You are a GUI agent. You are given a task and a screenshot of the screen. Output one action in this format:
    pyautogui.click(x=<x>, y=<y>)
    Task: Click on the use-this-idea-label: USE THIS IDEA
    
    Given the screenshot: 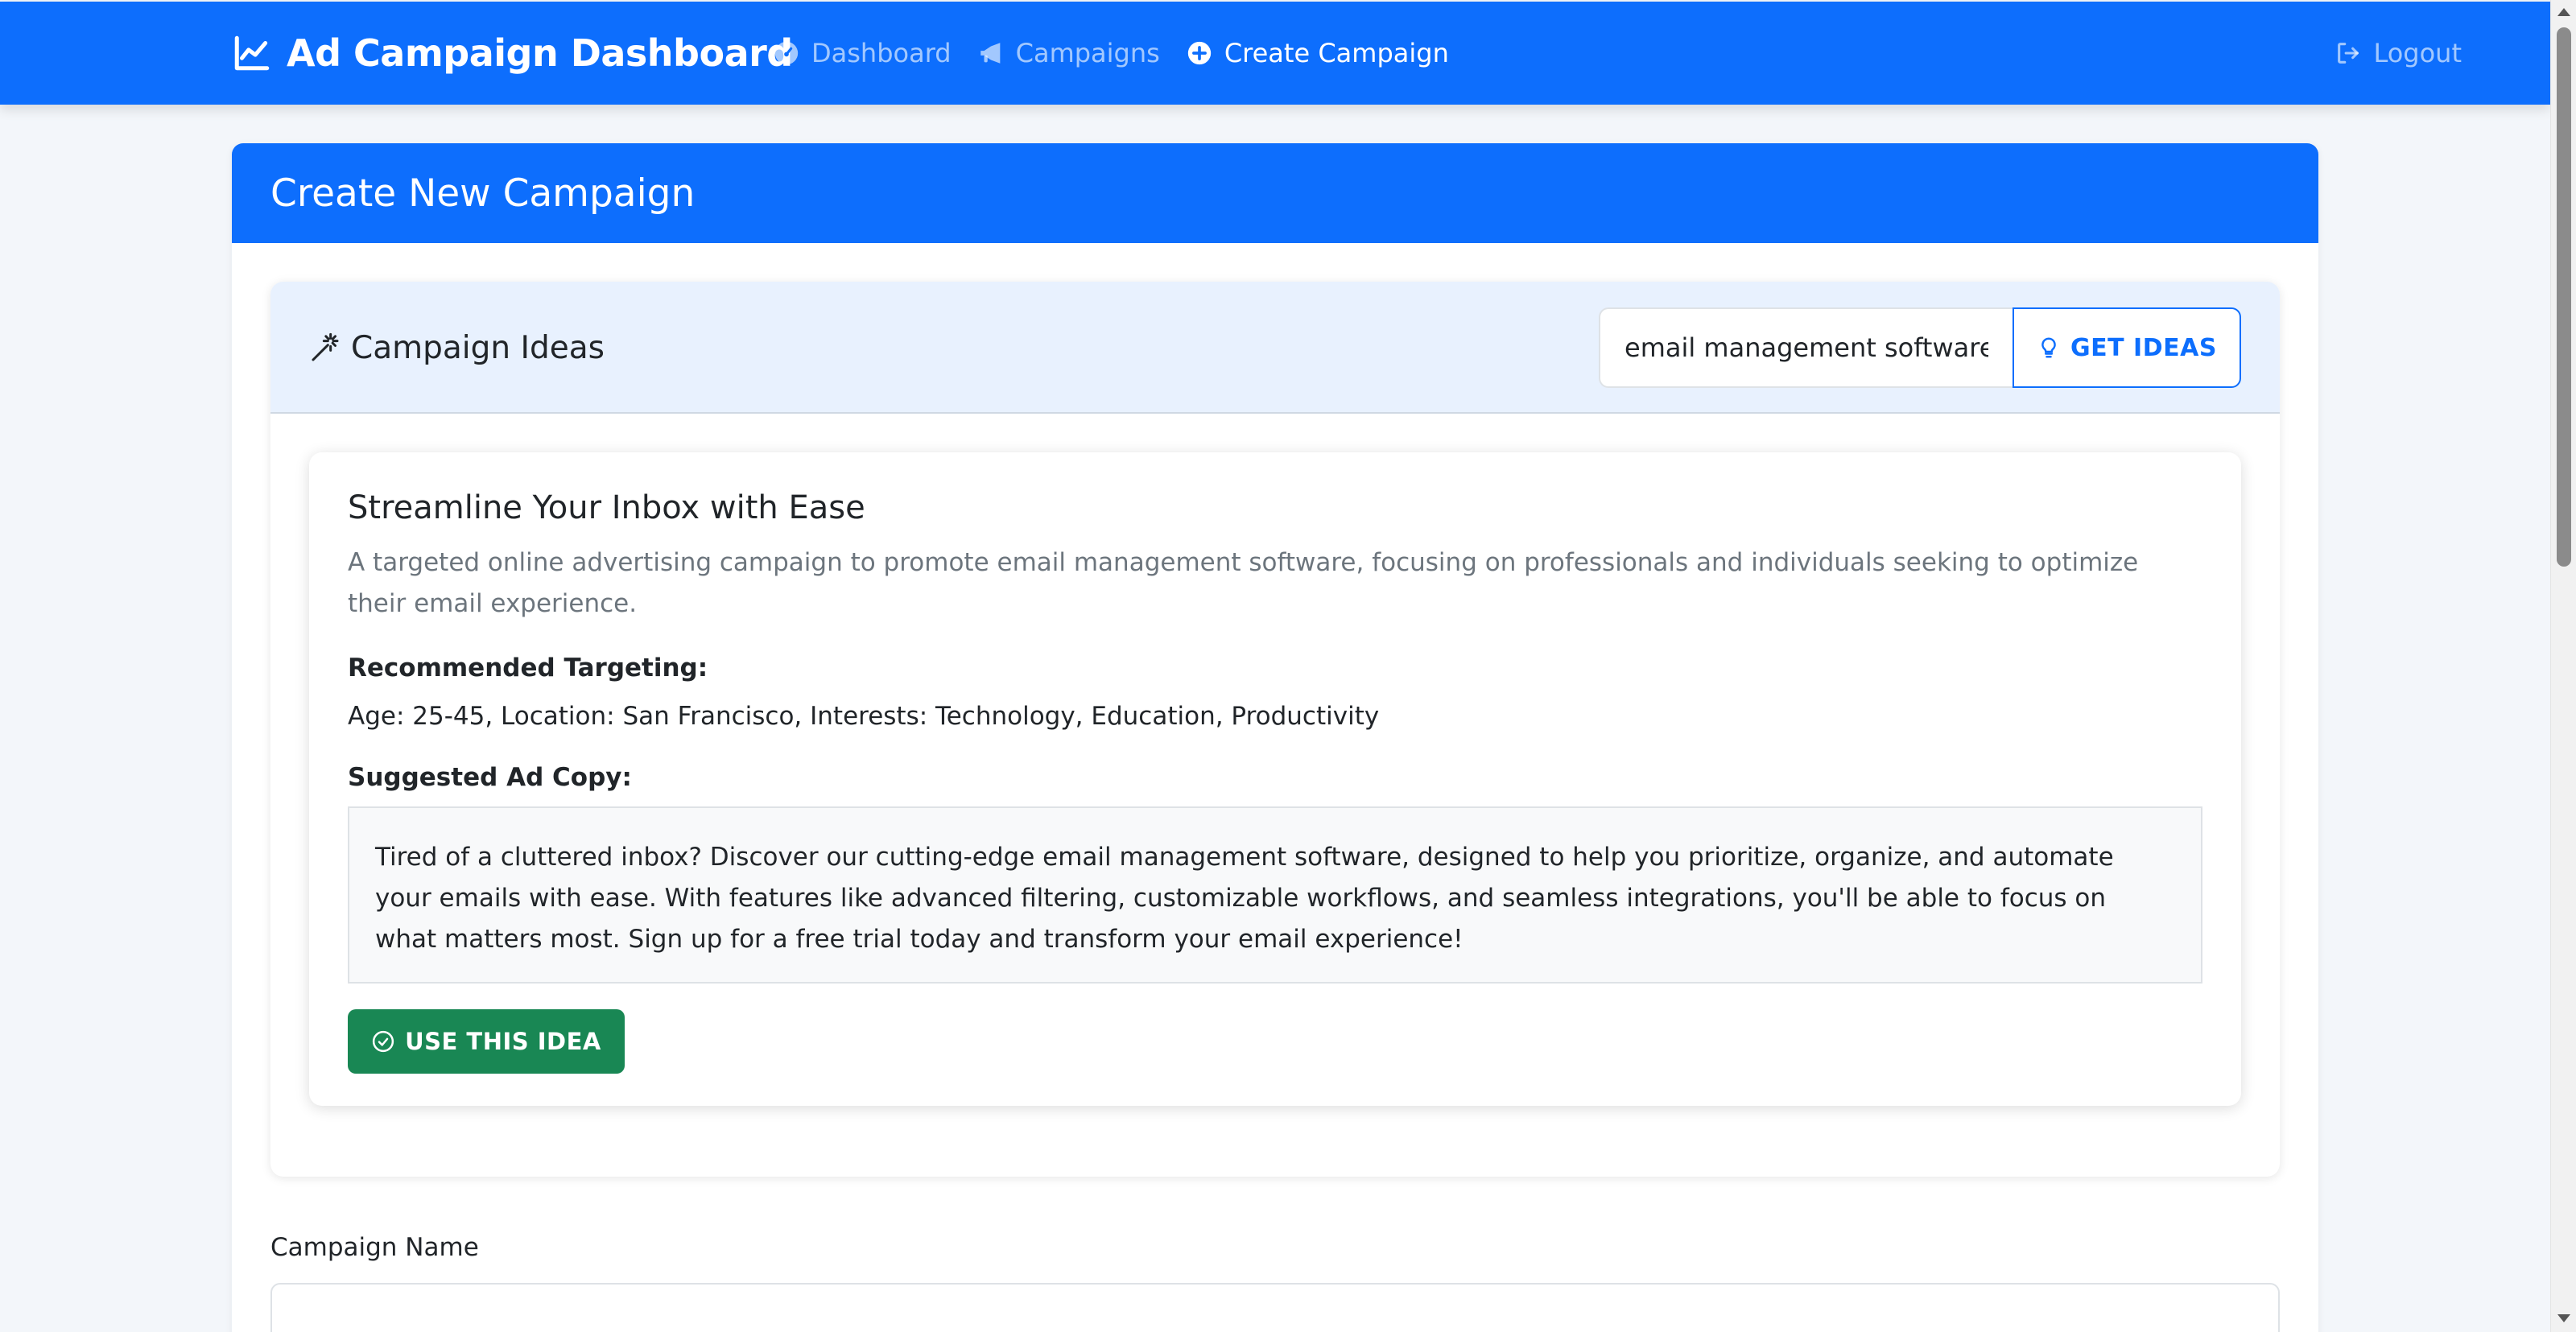 What is the action you would take?
    pyautogui.click(x=503, y=1041)
    